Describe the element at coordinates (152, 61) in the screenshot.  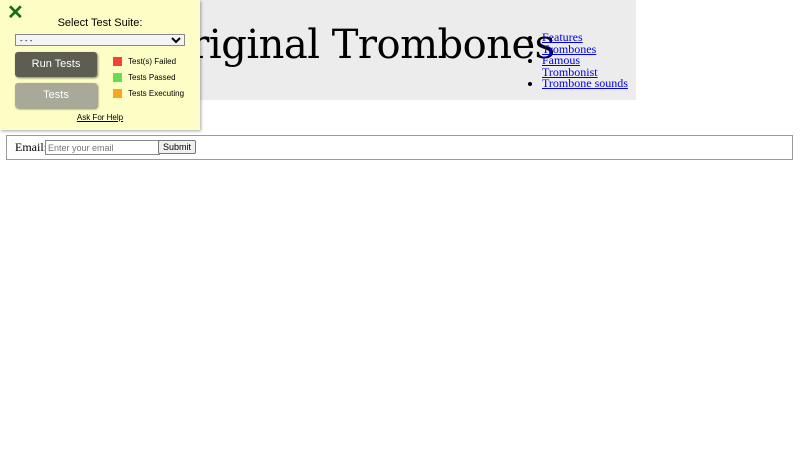
I see `legend-label: Test(s) Failed` at that location.